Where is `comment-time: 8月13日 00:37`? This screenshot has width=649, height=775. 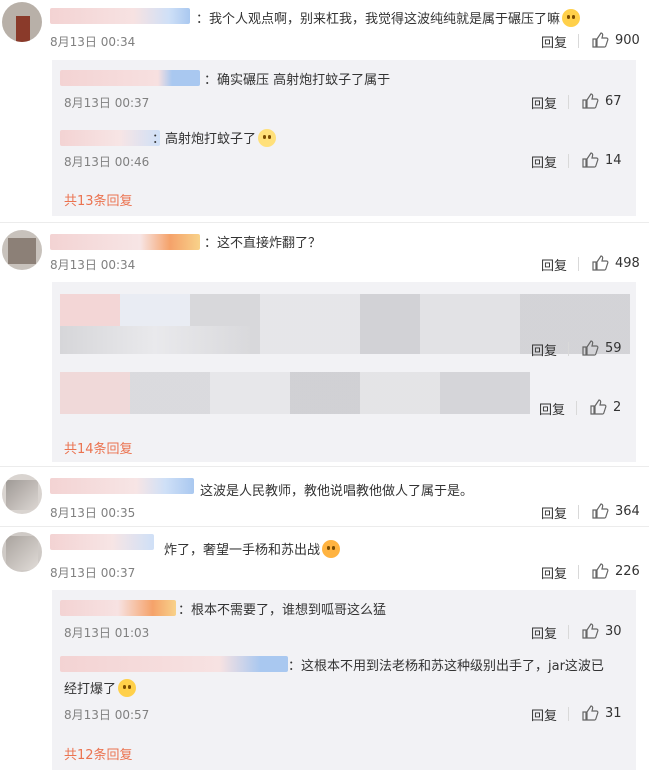 comment-time: 8月13日 00:37 is located at coordinates (93, 573).